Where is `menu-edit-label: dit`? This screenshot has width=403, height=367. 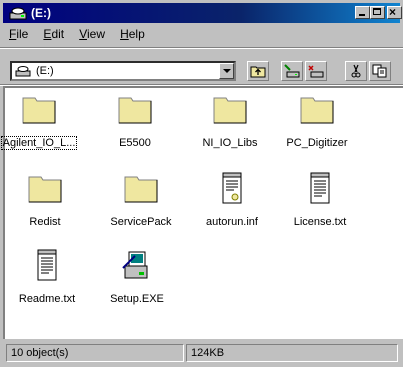
menu-edit-label: dit is located at coordinates (58, 34).